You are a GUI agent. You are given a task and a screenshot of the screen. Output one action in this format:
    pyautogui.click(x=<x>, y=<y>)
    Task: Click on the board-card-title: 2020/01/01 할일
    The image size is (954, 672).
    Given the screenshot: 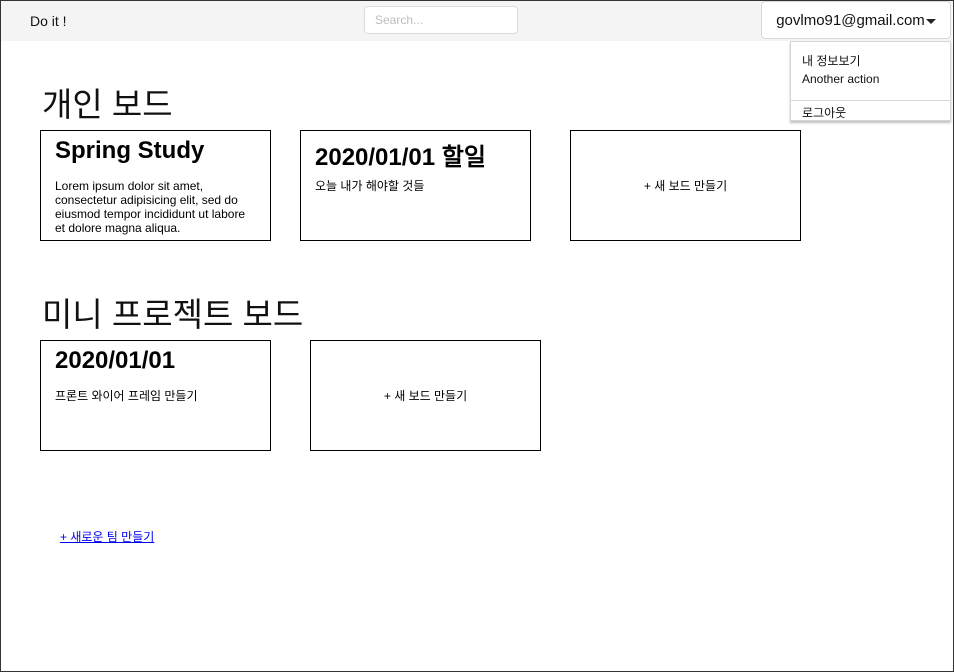 What is the action you would take?
    pyautogui.click(x=400, y=157)
    